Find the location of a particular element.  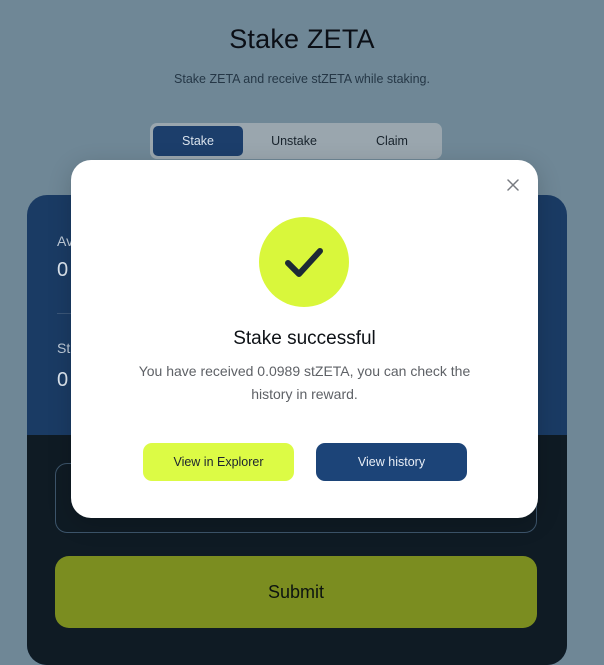

submit-button: Submit is located at coordinates (296, 592).